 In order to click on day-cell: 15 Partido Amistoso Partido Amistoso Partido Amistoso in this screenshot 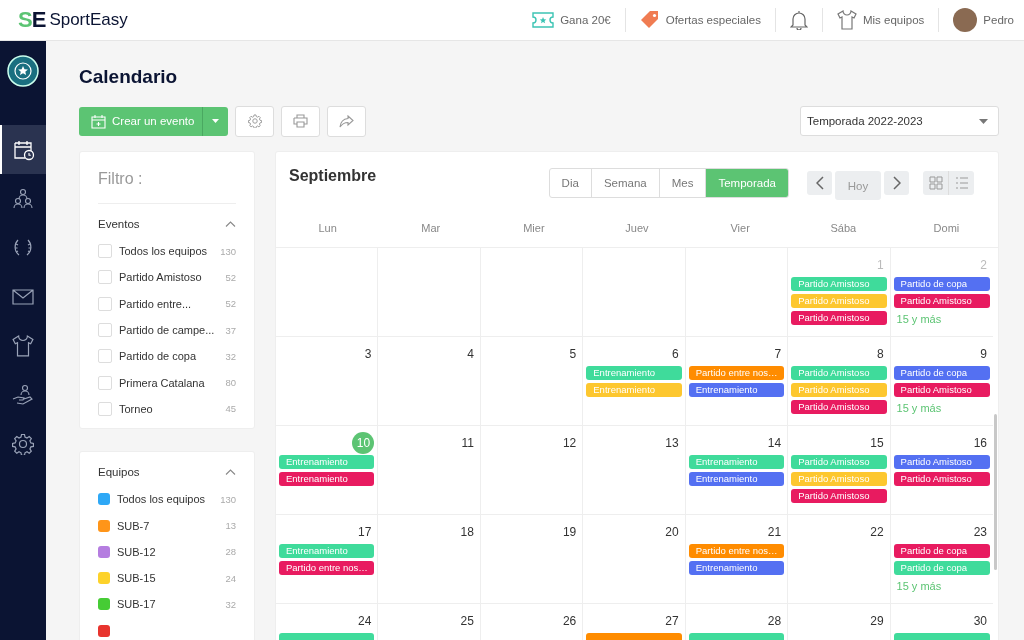, I will do `click(839, 470)`.